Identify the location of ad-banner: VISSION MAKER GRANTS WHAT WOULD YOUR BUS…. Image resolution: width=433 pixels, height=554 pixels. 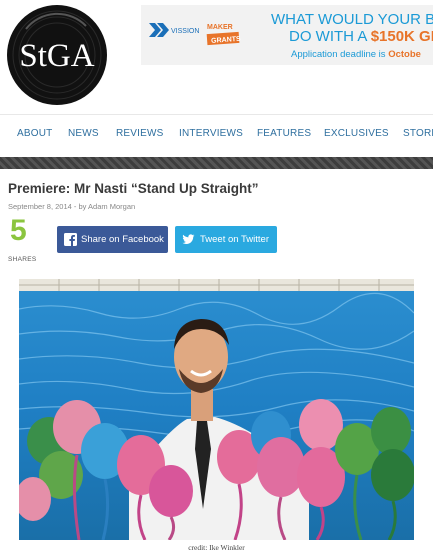
(287, 35).